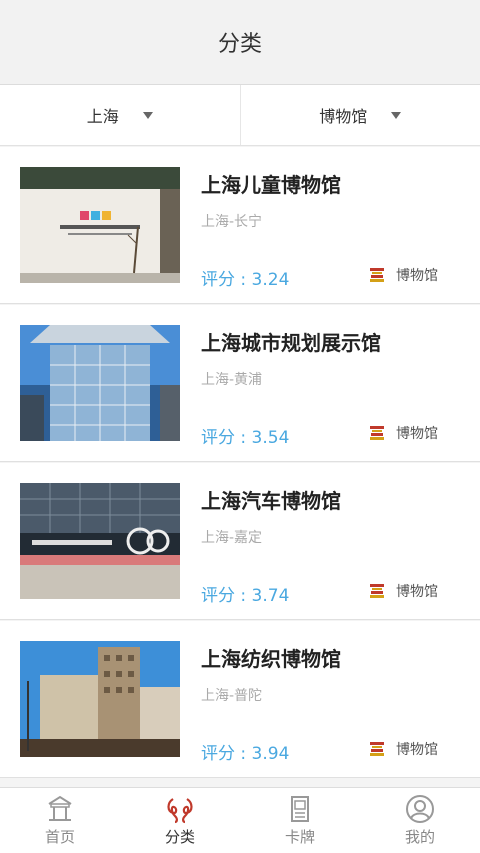  Describe the element at coordinates (232, 380) in the screenshot. I see `museum-location: 上海-黄浦` at that location.